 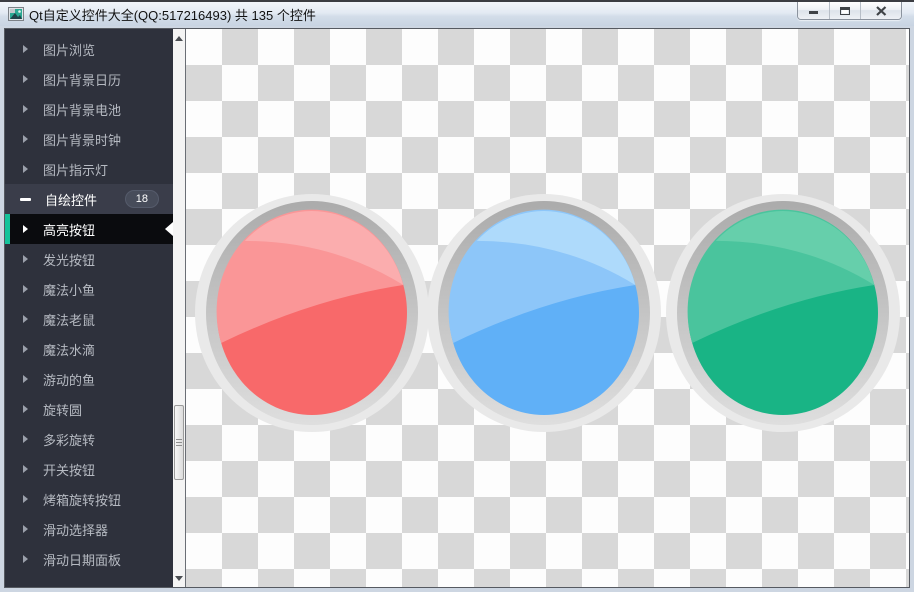 I want to click on sidebar-item-label: 魔法水滴, so click(x=69, y=350).